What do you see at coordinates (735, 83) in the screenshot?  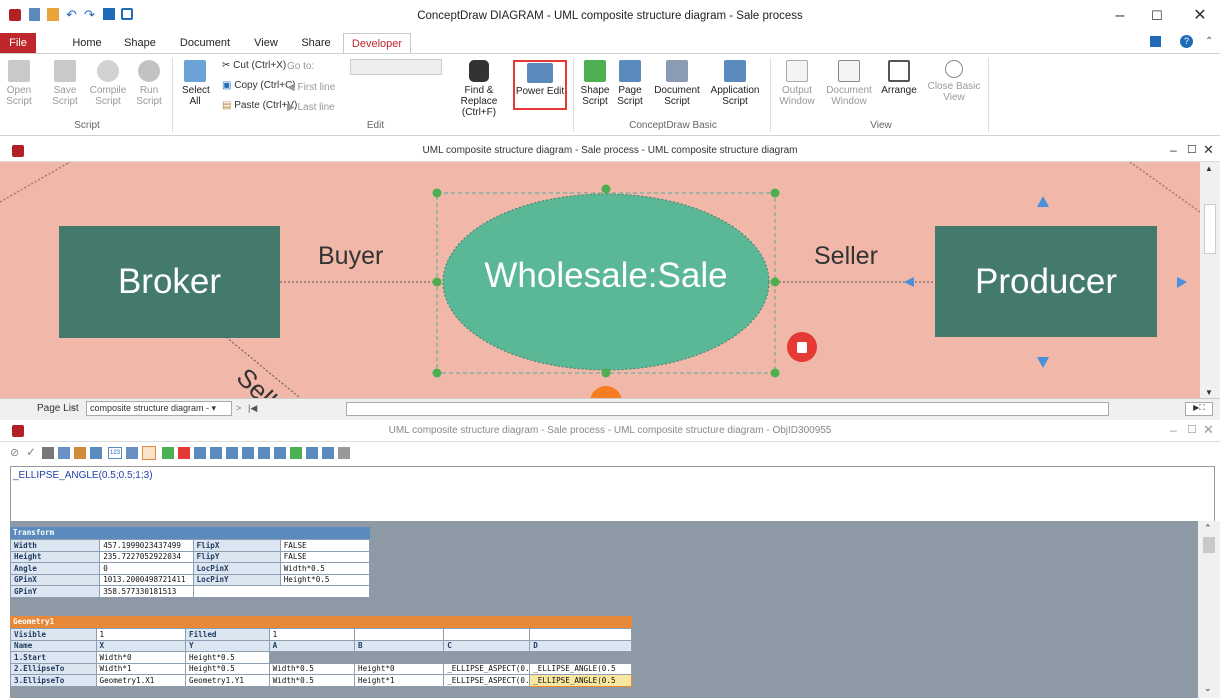 I see `application-script-button: Application Script` at bounding box center [735, 83].